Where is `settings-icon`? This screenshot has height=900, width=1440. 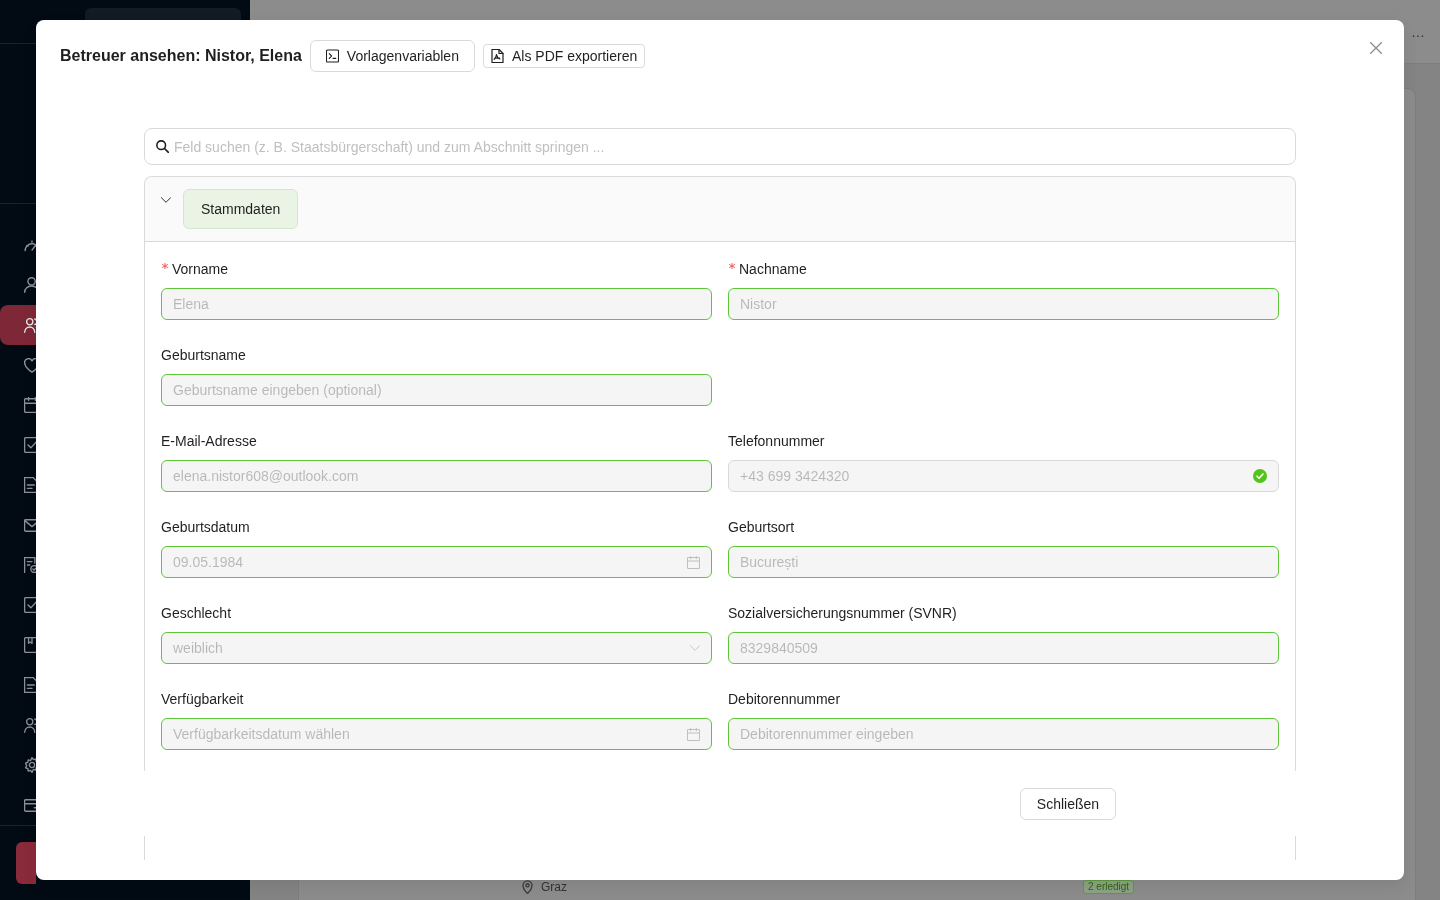
settings-icon is located at coordinates (30, 765).